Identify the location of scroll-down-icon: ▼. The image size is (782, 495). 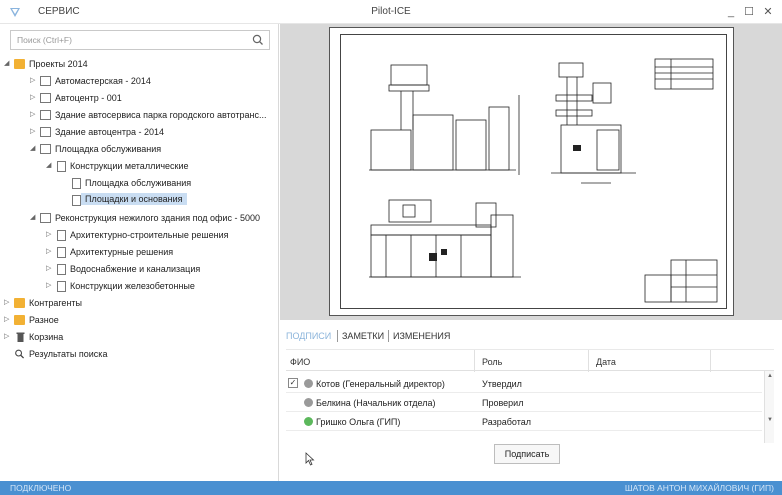
(770, 420).